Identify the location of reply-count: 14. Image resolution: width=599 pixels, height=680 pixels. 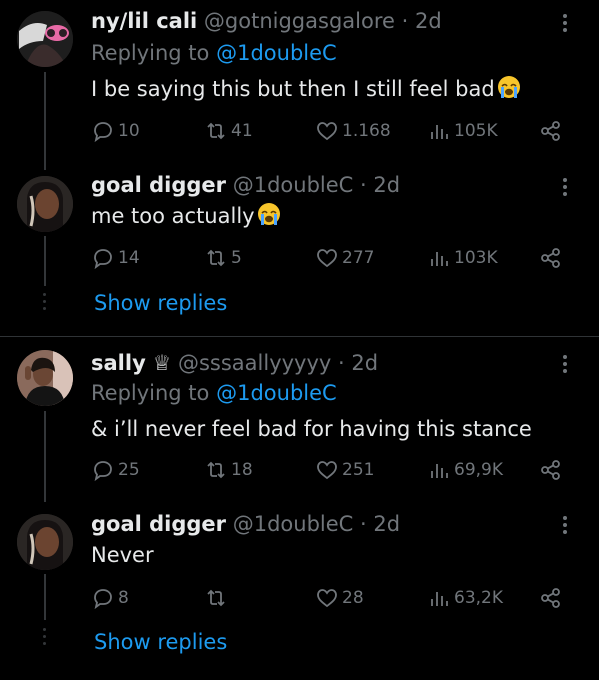
(129, 258).